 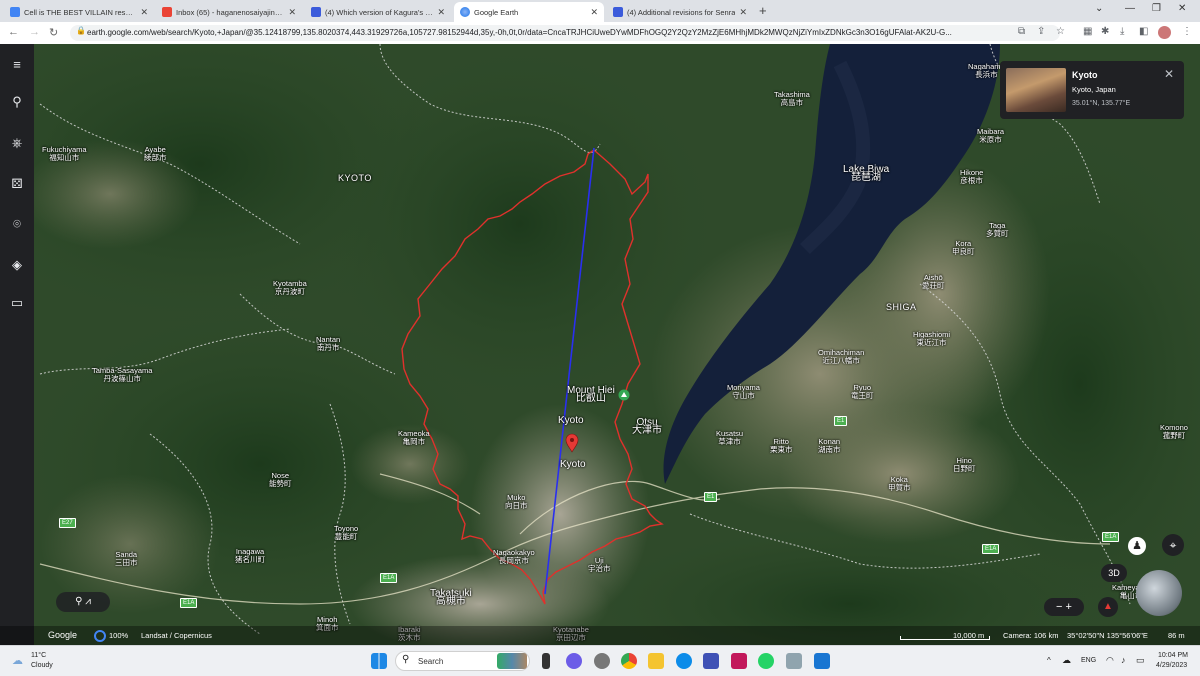 What do you see at coordinates (280, 480) in the screenshot?
I see `label-nose: Nose 能勢町` at bounding box center [280, 480].